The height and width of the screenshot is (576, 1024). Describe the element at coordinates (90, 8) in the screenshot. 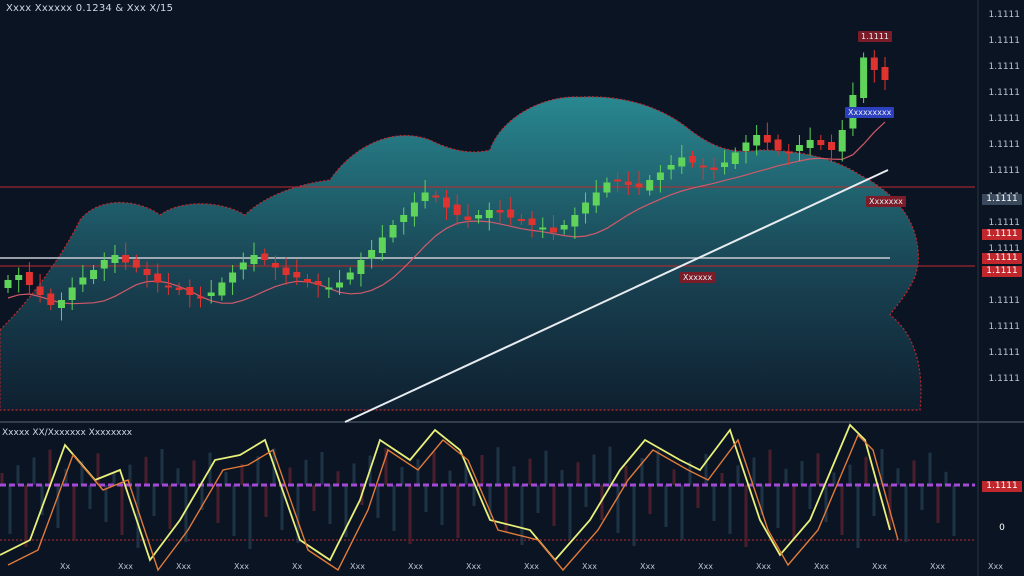

I see `symbol-header: Xxxx Xxxxxx 0.1234 & Xxx X/15` at that location.